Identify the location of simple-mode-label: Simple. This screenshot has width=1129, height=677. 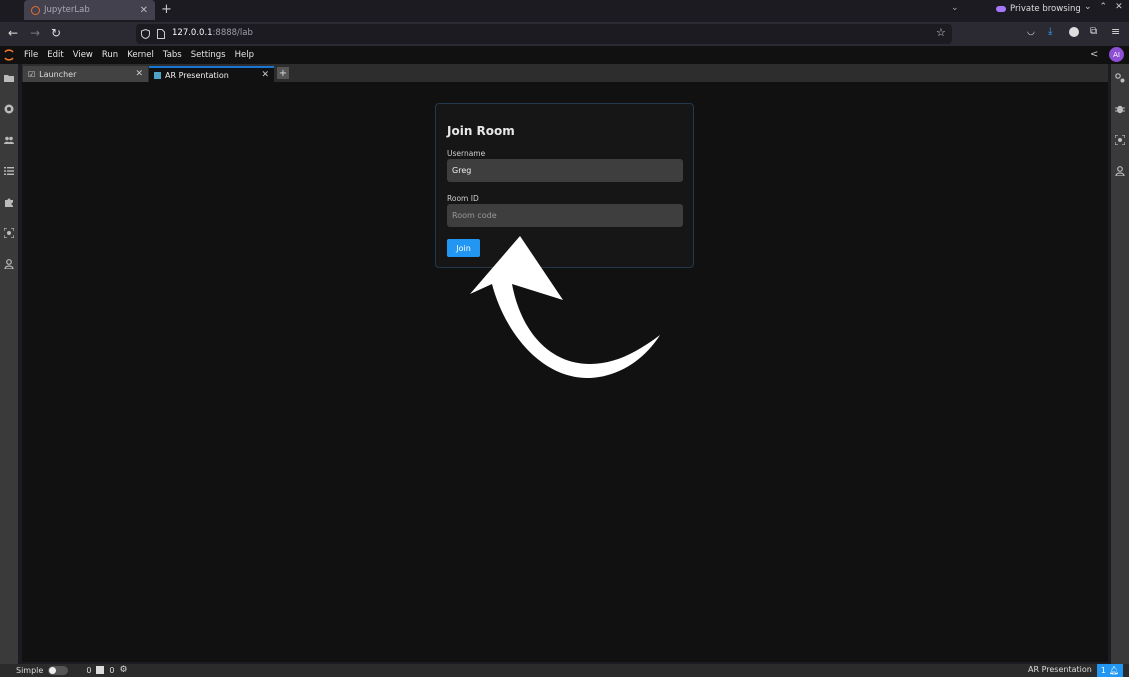
(30, 670).